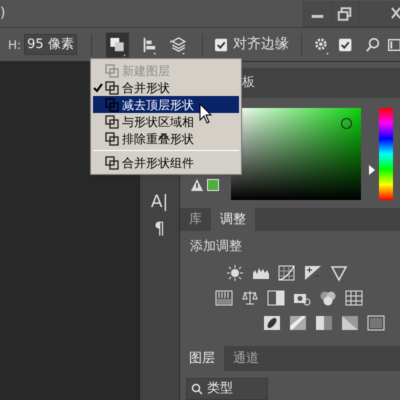  What do you see at coordinates (159, 229) in the screenshot?
I see `tool-glyph: ¶` at bounding box center [159, 229].